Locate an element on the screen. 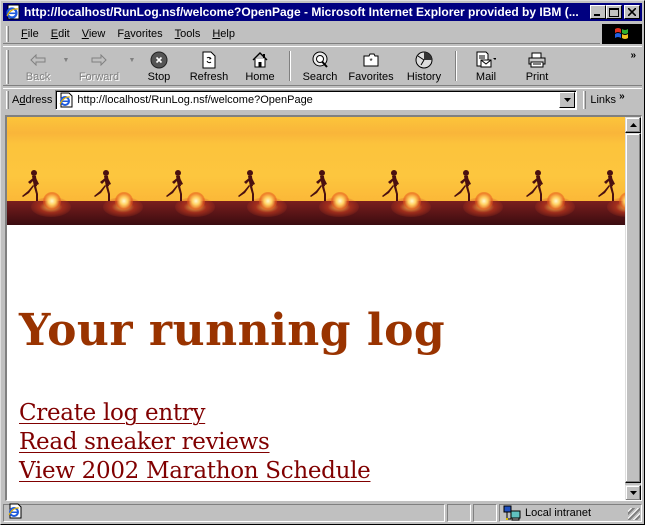 This screenshot has height=525, width=645. chevron-down-icon is located at coordinates (567, 99).